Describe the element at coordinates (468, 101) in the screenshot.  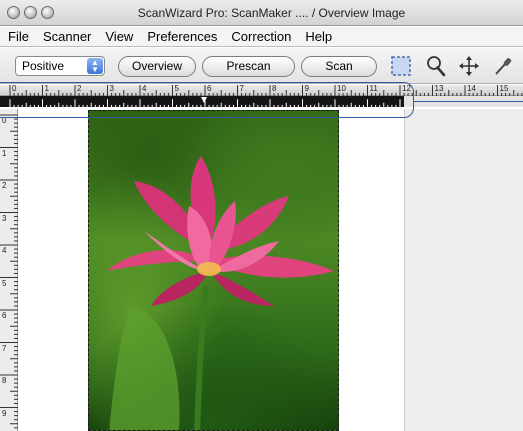
I see `ruler-callout-line` at that location.